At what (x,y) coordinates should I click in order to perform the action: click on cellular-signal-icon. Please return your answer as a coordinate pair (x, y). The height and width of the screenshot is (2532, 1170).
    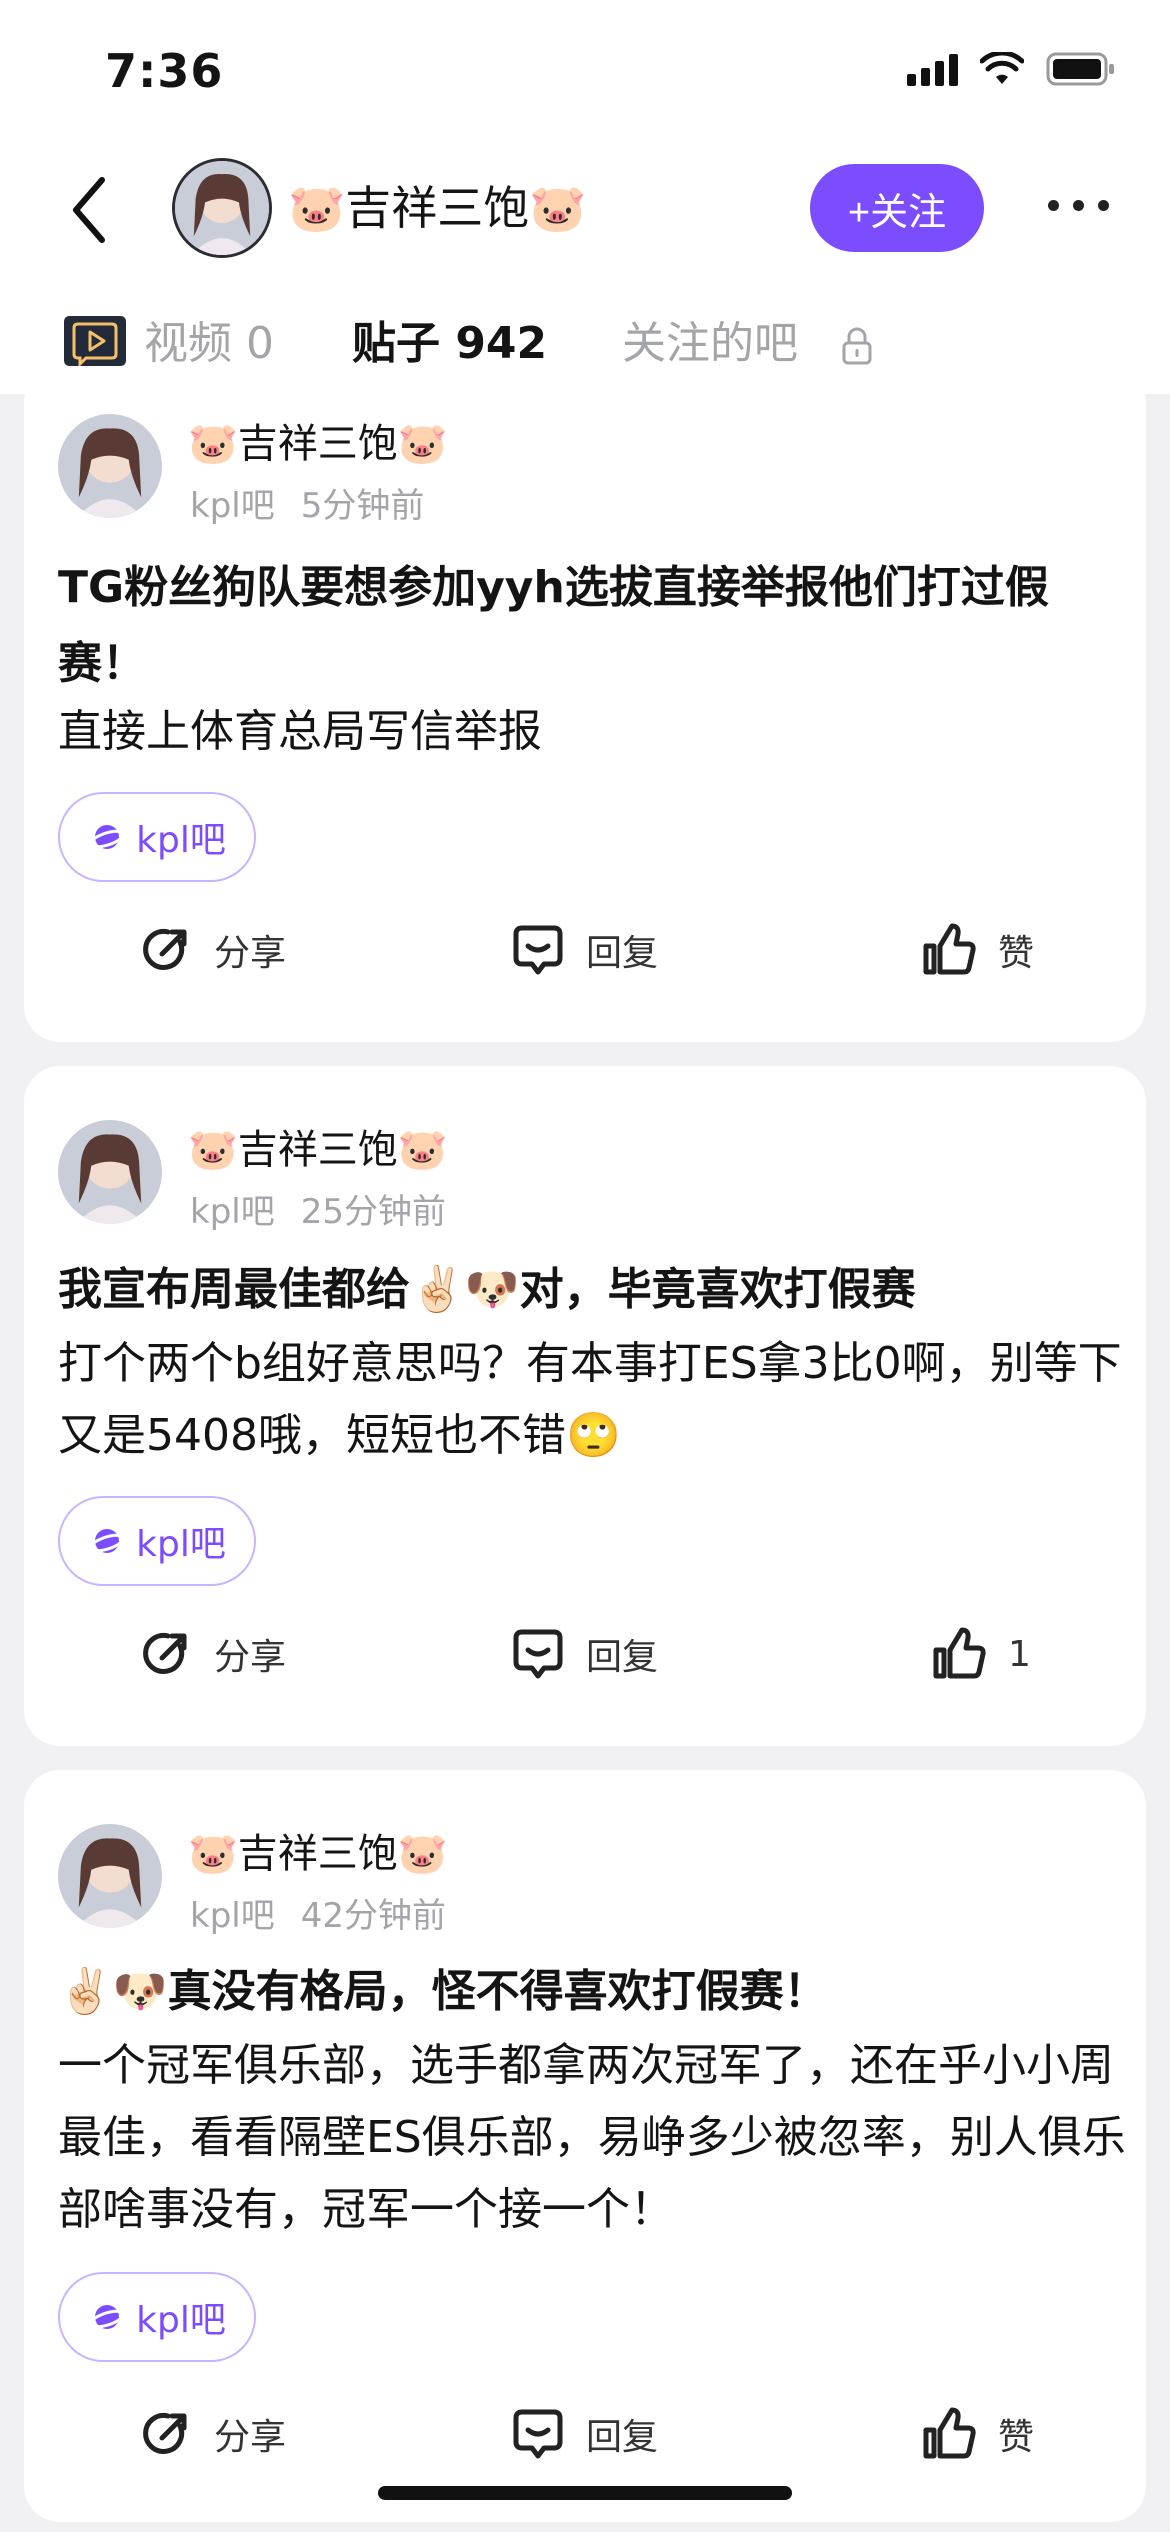
    Looking at the image, I should click on (932, 69).